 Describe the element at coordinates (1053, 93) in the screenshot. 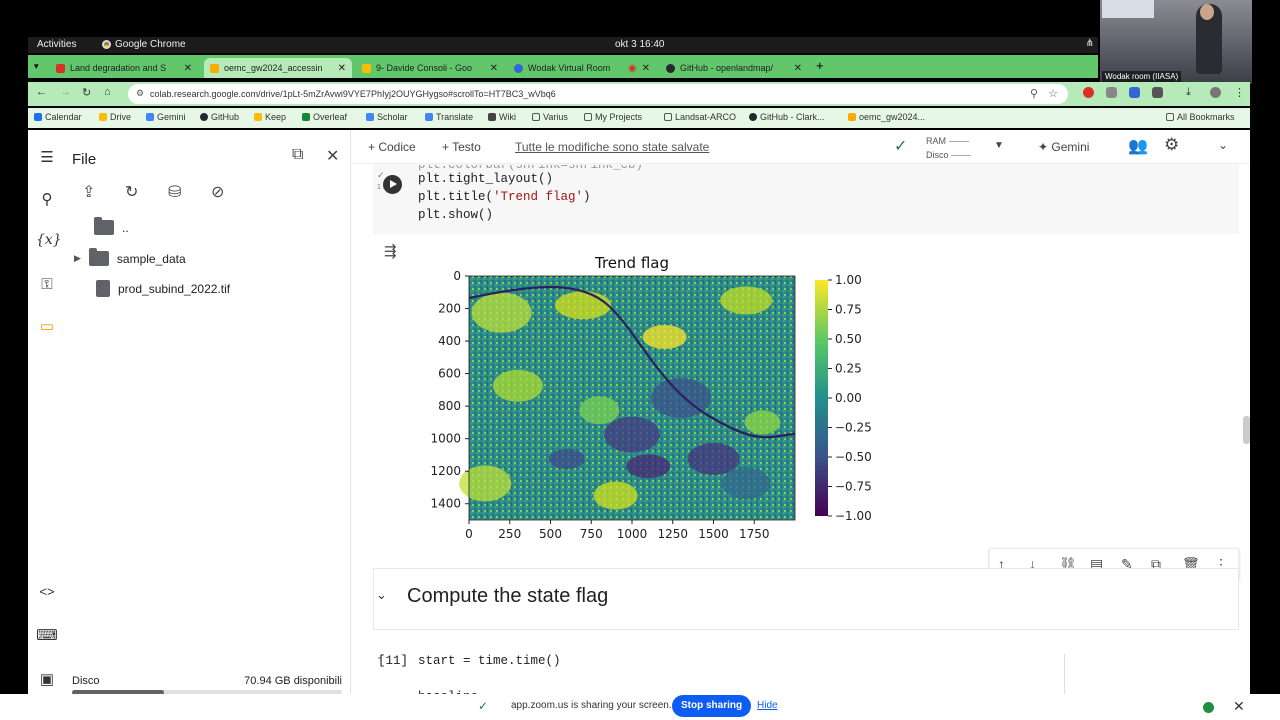

I see `bookmark-star-icon: ☆` at that location.